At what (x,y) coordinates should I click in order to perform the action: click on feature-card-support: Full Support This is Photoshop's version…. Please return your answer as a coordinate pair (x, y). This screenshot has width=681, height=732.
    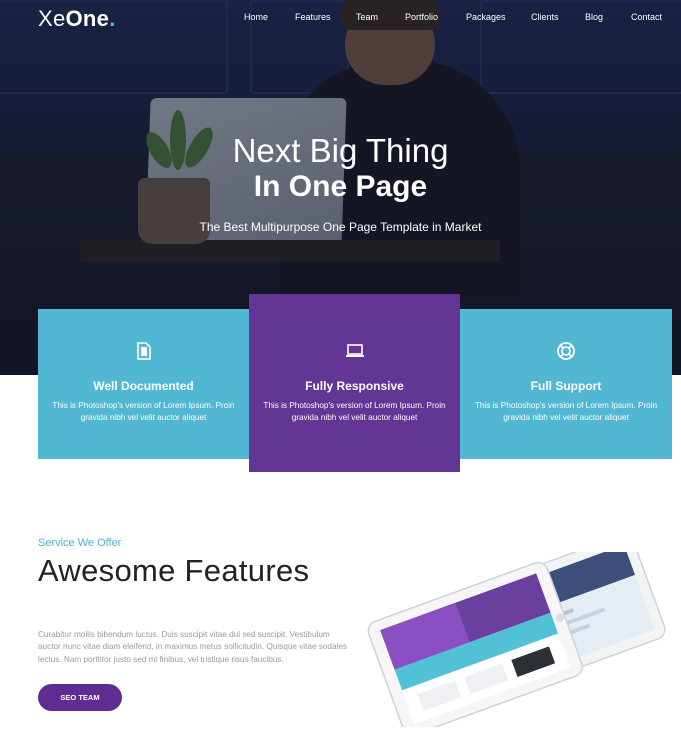
    Looking at the image, I should click on (566, 384).